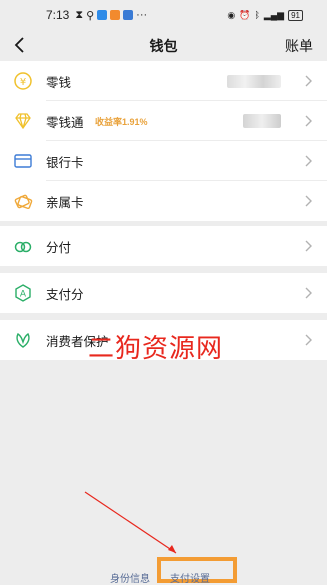 Image resolution: width=327 pixels, height=585 pixels. Describe the element at coordinates (130, 577) in the screenshot. I see `identity-info-link: 身份信息` at that location.